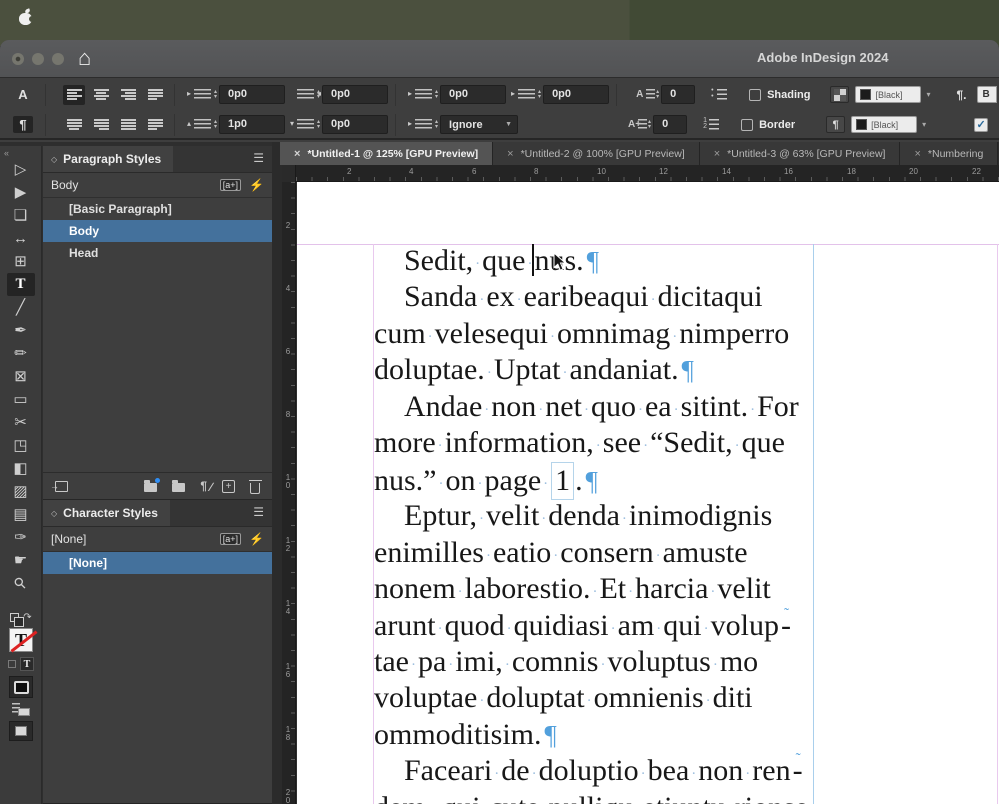  Describe the element at coordinates (21, 687) in the screenshot. I see `apply-fill-button` at that location.